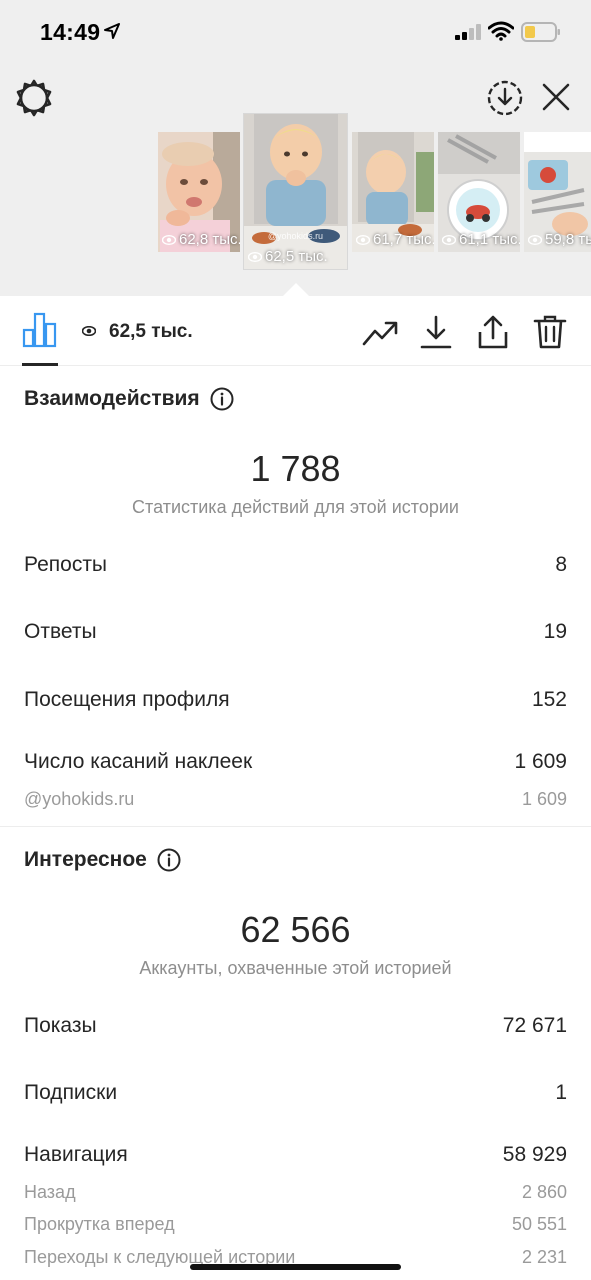 The image size is (591, 1280). What do you see at coordinates (534, 1154) in the screenshot?
I see `stat-value: 58 929` at bounding box center [534, 1154].